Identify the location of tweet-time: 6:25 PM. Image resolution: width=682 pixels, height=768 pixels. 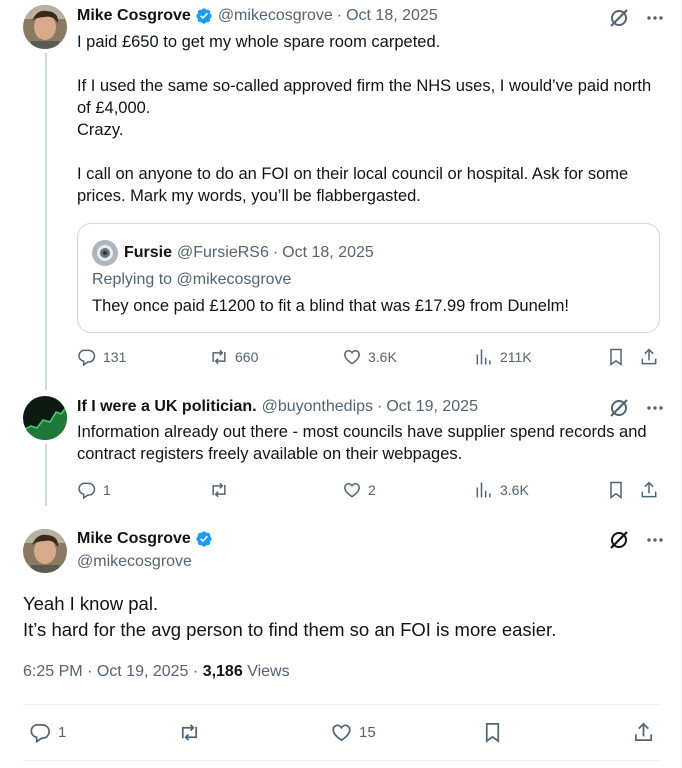
(53, 671).